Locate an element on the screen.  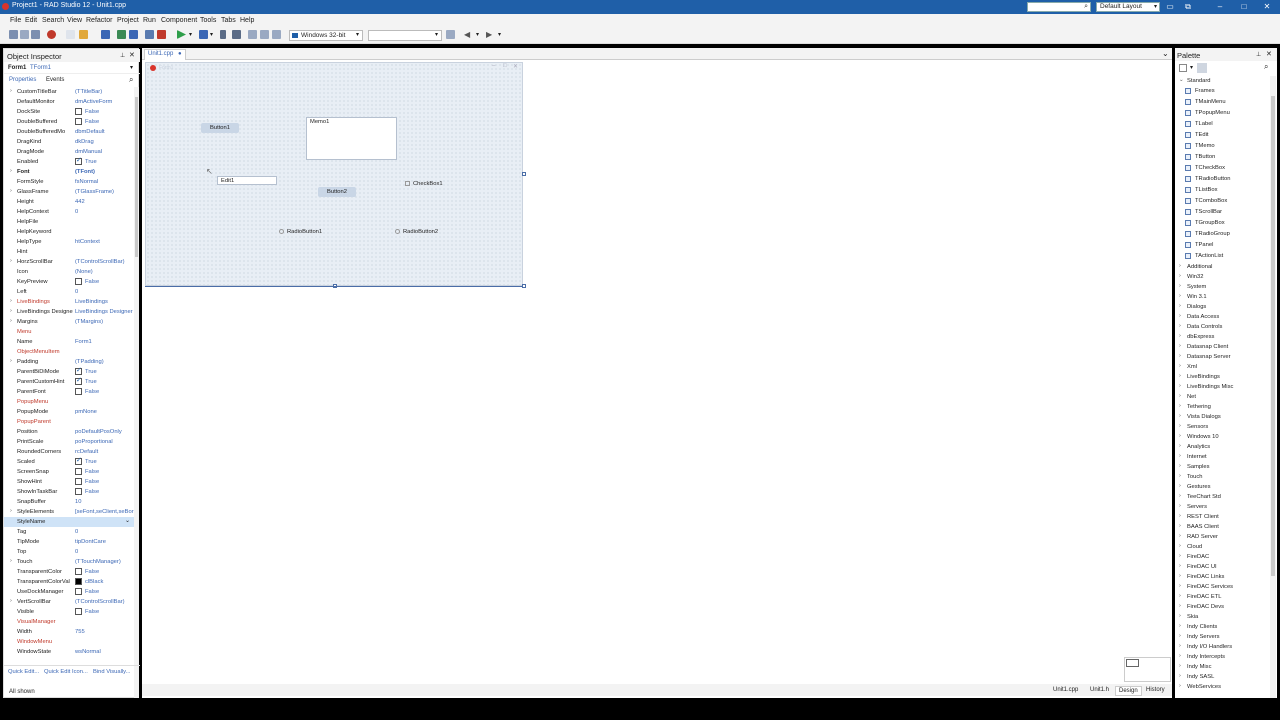
palette-component: TCheckBox is located at coordinates (1222, 168).